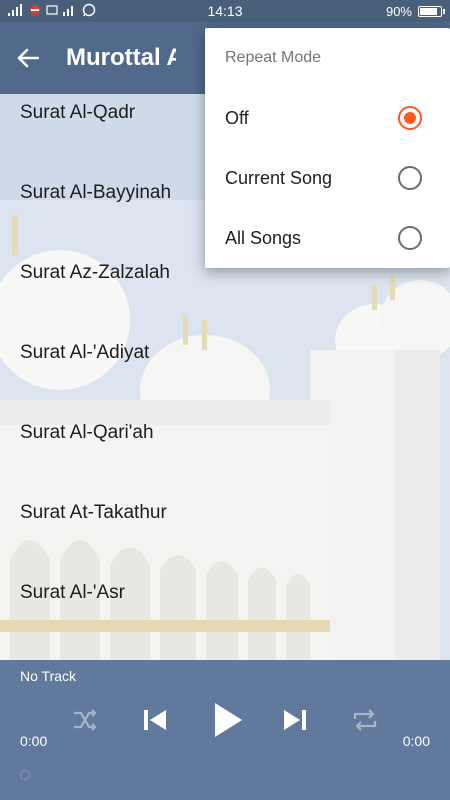 The image size is (450, 800). What do you see at coordinates (365, 720) in the screenshot?
I see `repeat-icon` at bounding box center [365, 720].